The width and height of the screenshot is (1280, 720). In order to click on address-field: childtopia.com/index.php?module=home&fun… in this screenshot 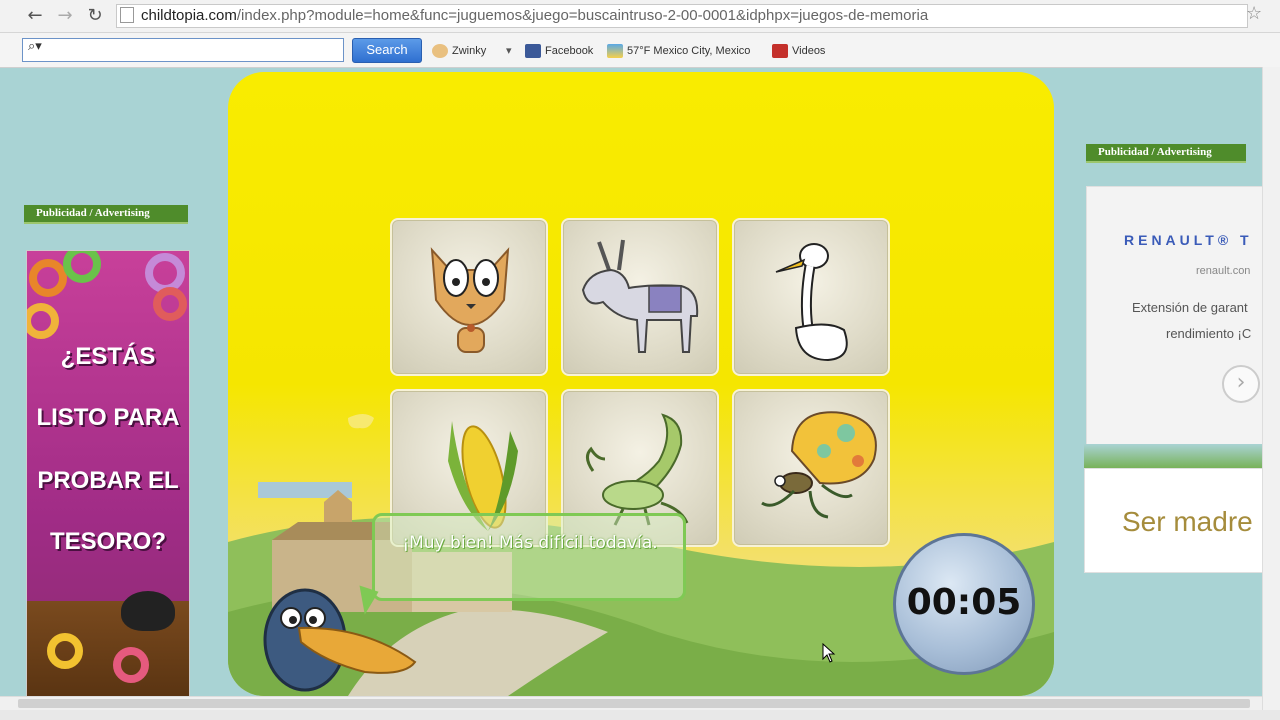, I will do `click(682, 16)`.